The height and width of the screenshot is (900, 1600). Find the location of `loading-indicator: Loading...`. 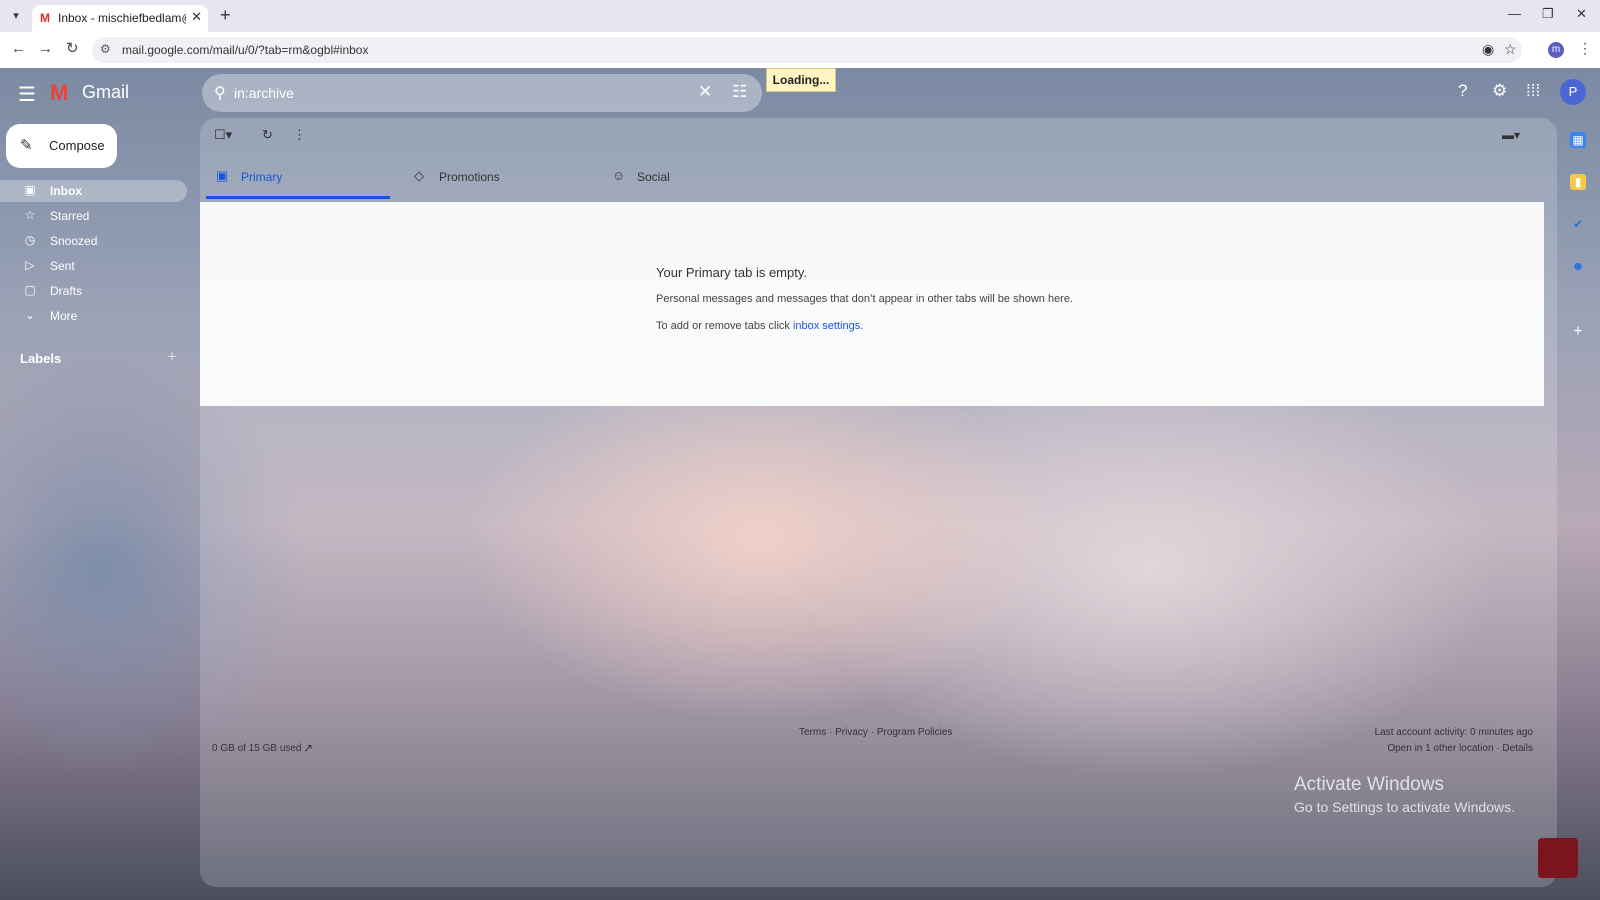

loading-indicator: Loading... is located at coordinates (801, 80).